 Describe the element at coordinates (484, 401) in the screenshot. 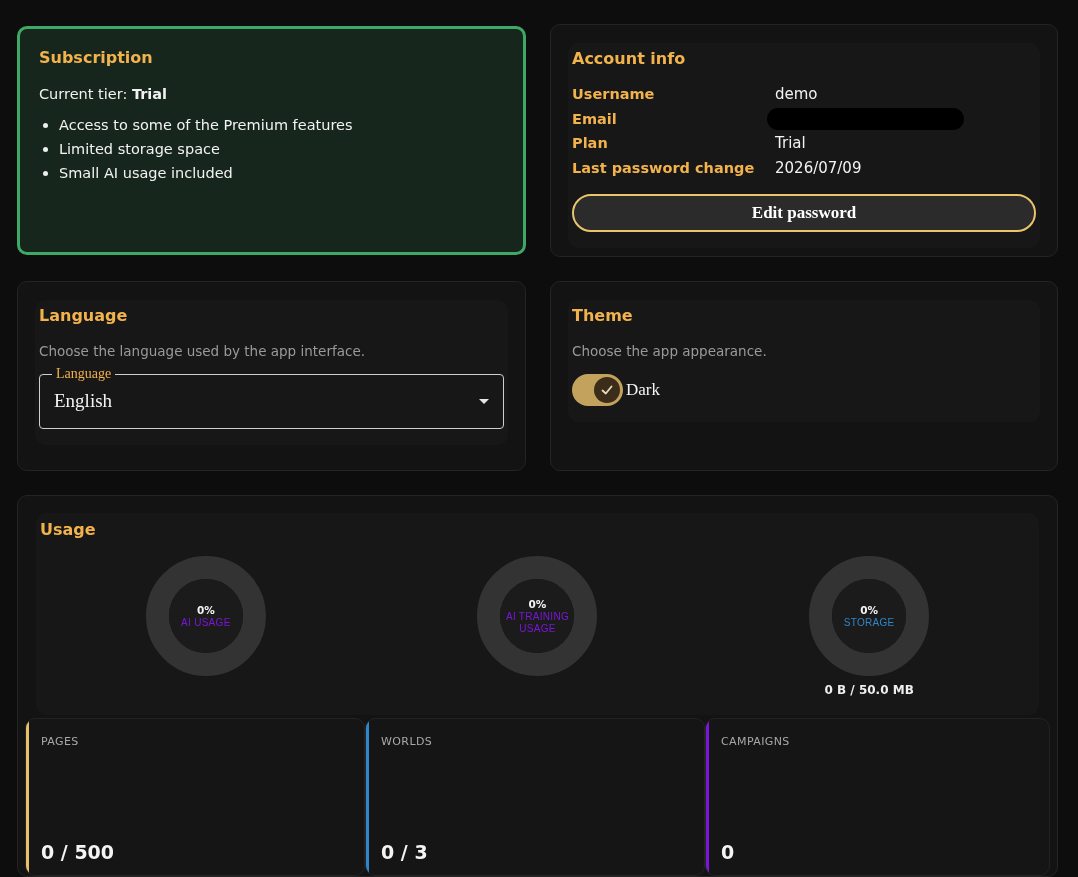

I see `caret-down-icon` at that location.